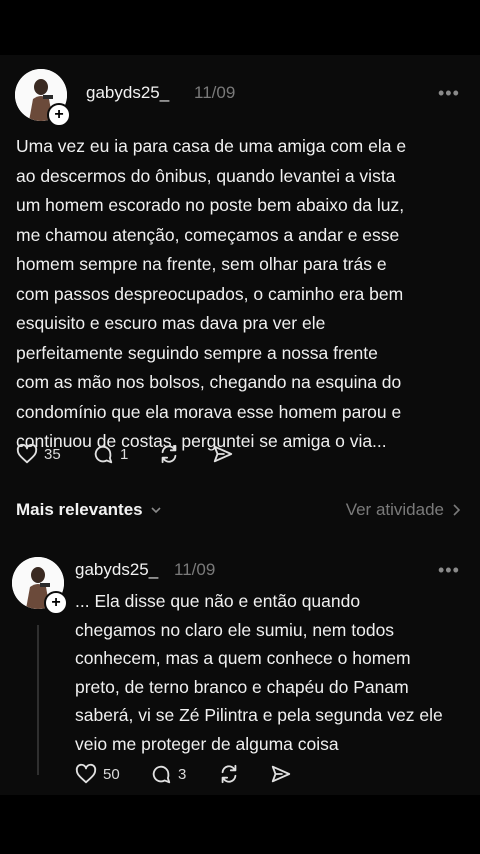  I want to click on view-activity-link: Ver atividade, so click(404, 510).